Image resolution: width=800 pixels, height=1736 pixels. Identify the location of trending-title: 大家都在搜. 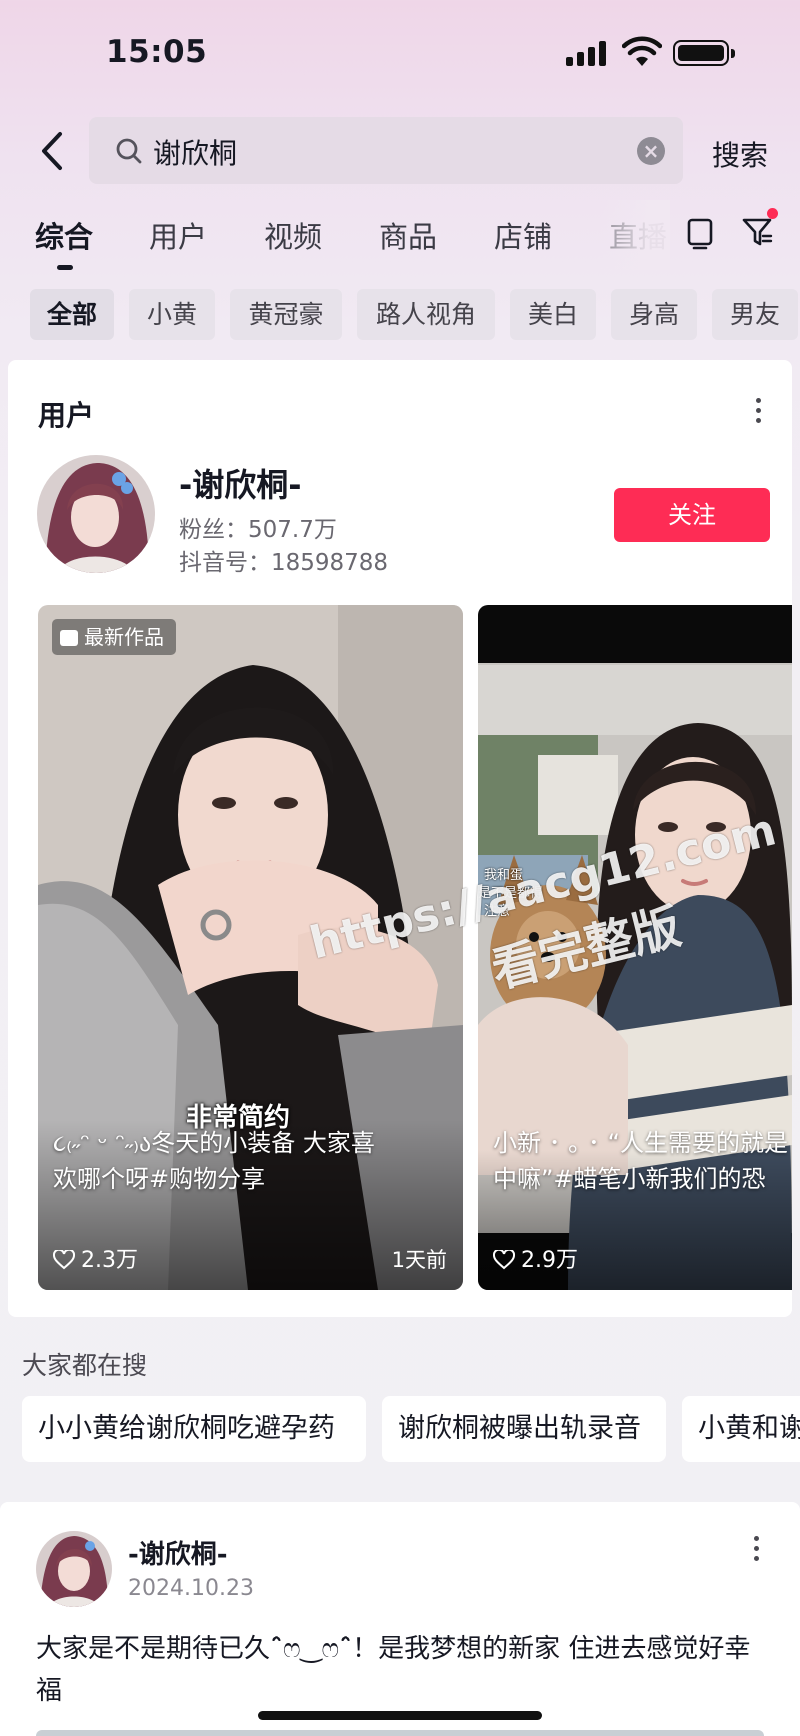
(85, 1365).